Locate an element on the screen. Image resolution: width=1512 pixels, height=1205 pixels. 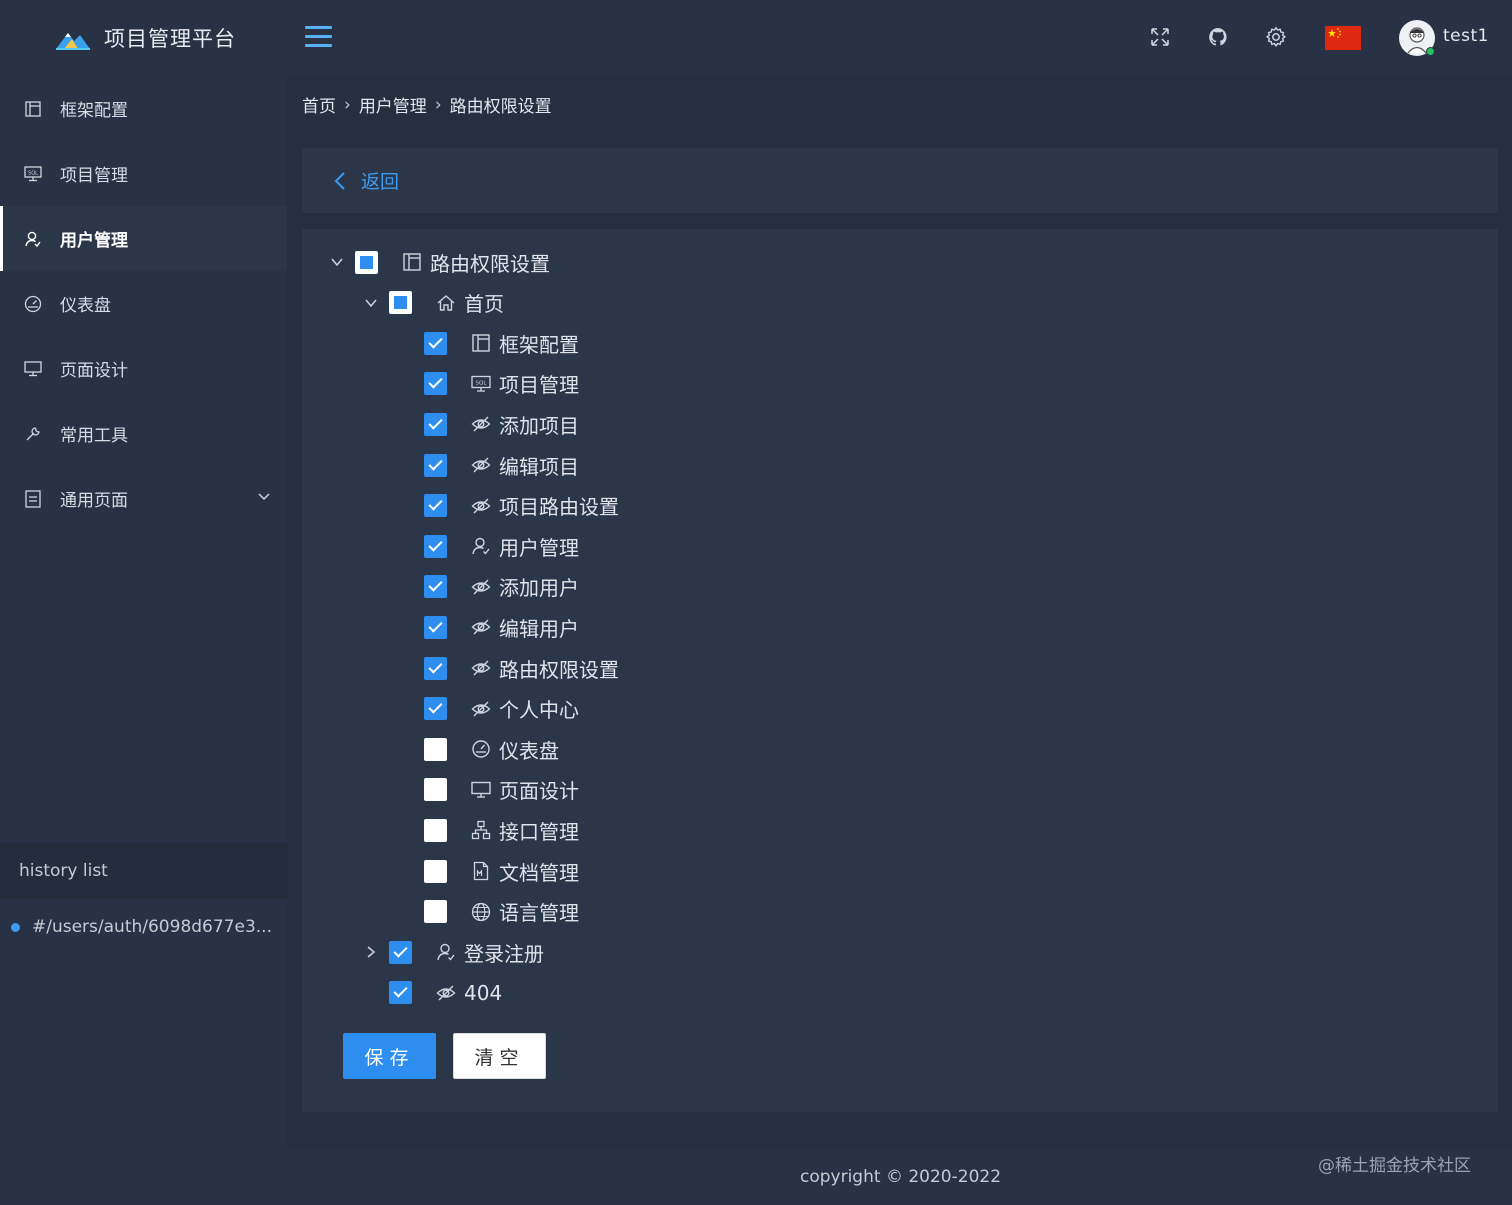
copyright-text: copyright © 2020-2022 is located at coordinates (901, 1177).